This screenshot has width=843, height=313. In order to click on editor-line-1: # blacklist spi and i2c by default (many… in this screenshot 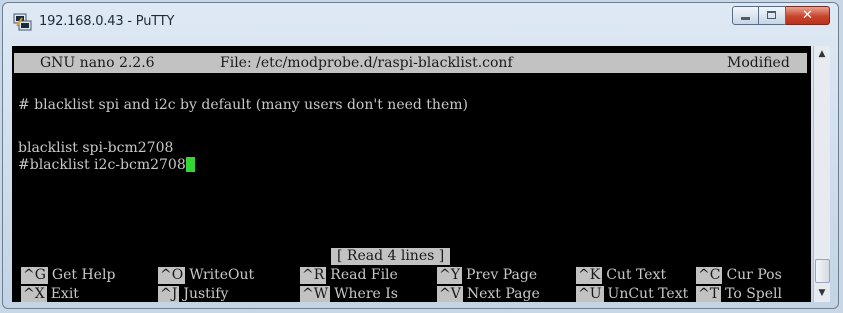, I will do `click(243, 105)`.